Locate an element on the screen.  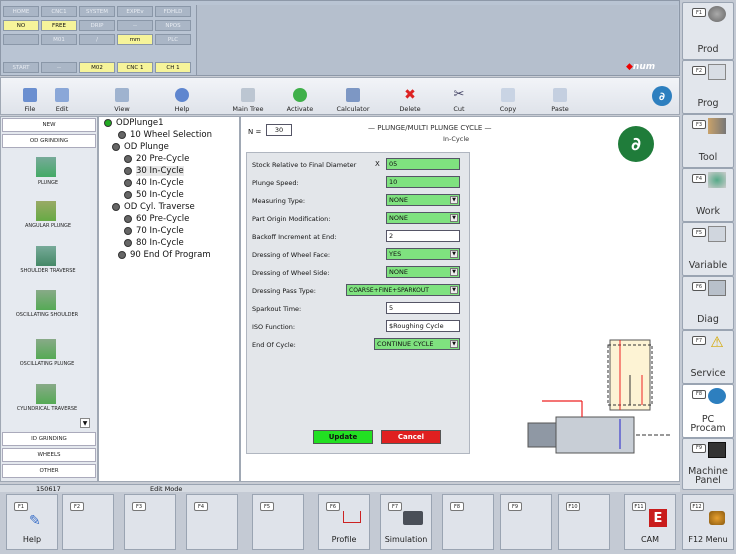
edit-menu: Edit is located at coordinates (62, 96).